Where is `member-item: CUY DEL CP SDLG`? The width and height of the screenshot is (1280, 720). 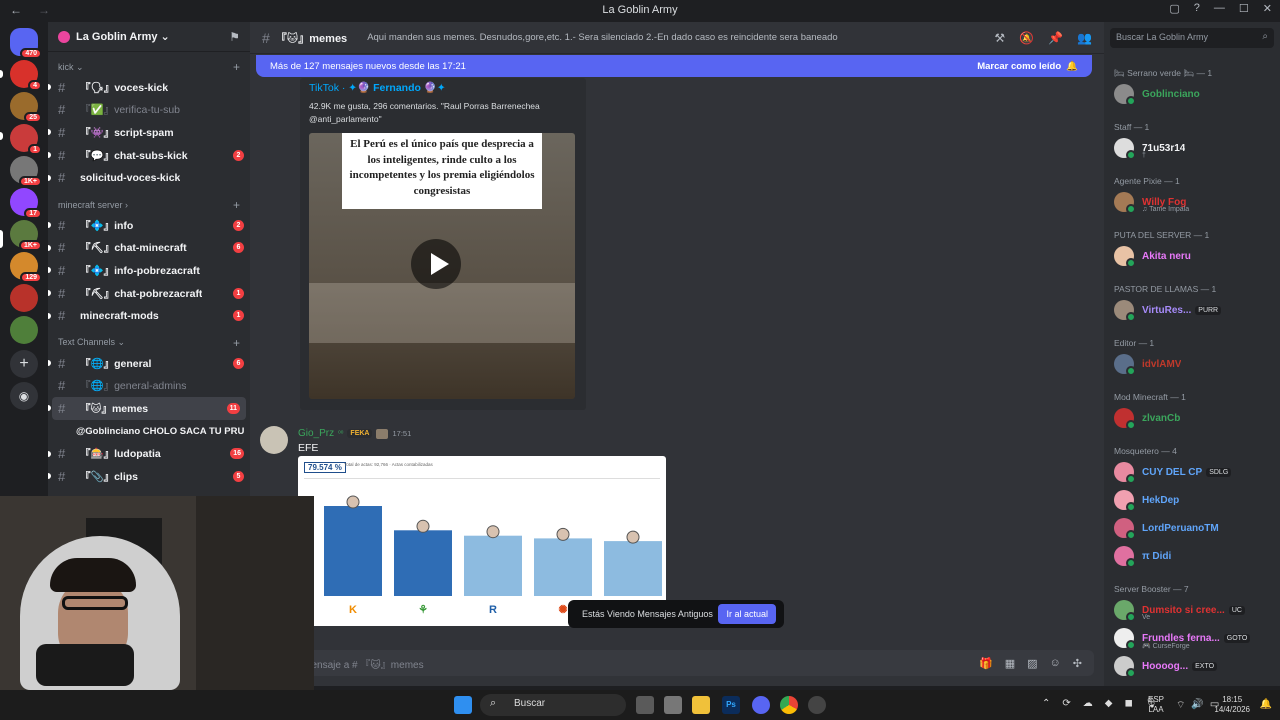
member-item: CUY DEL CP SDLG is located at coordinates (1194, 472).